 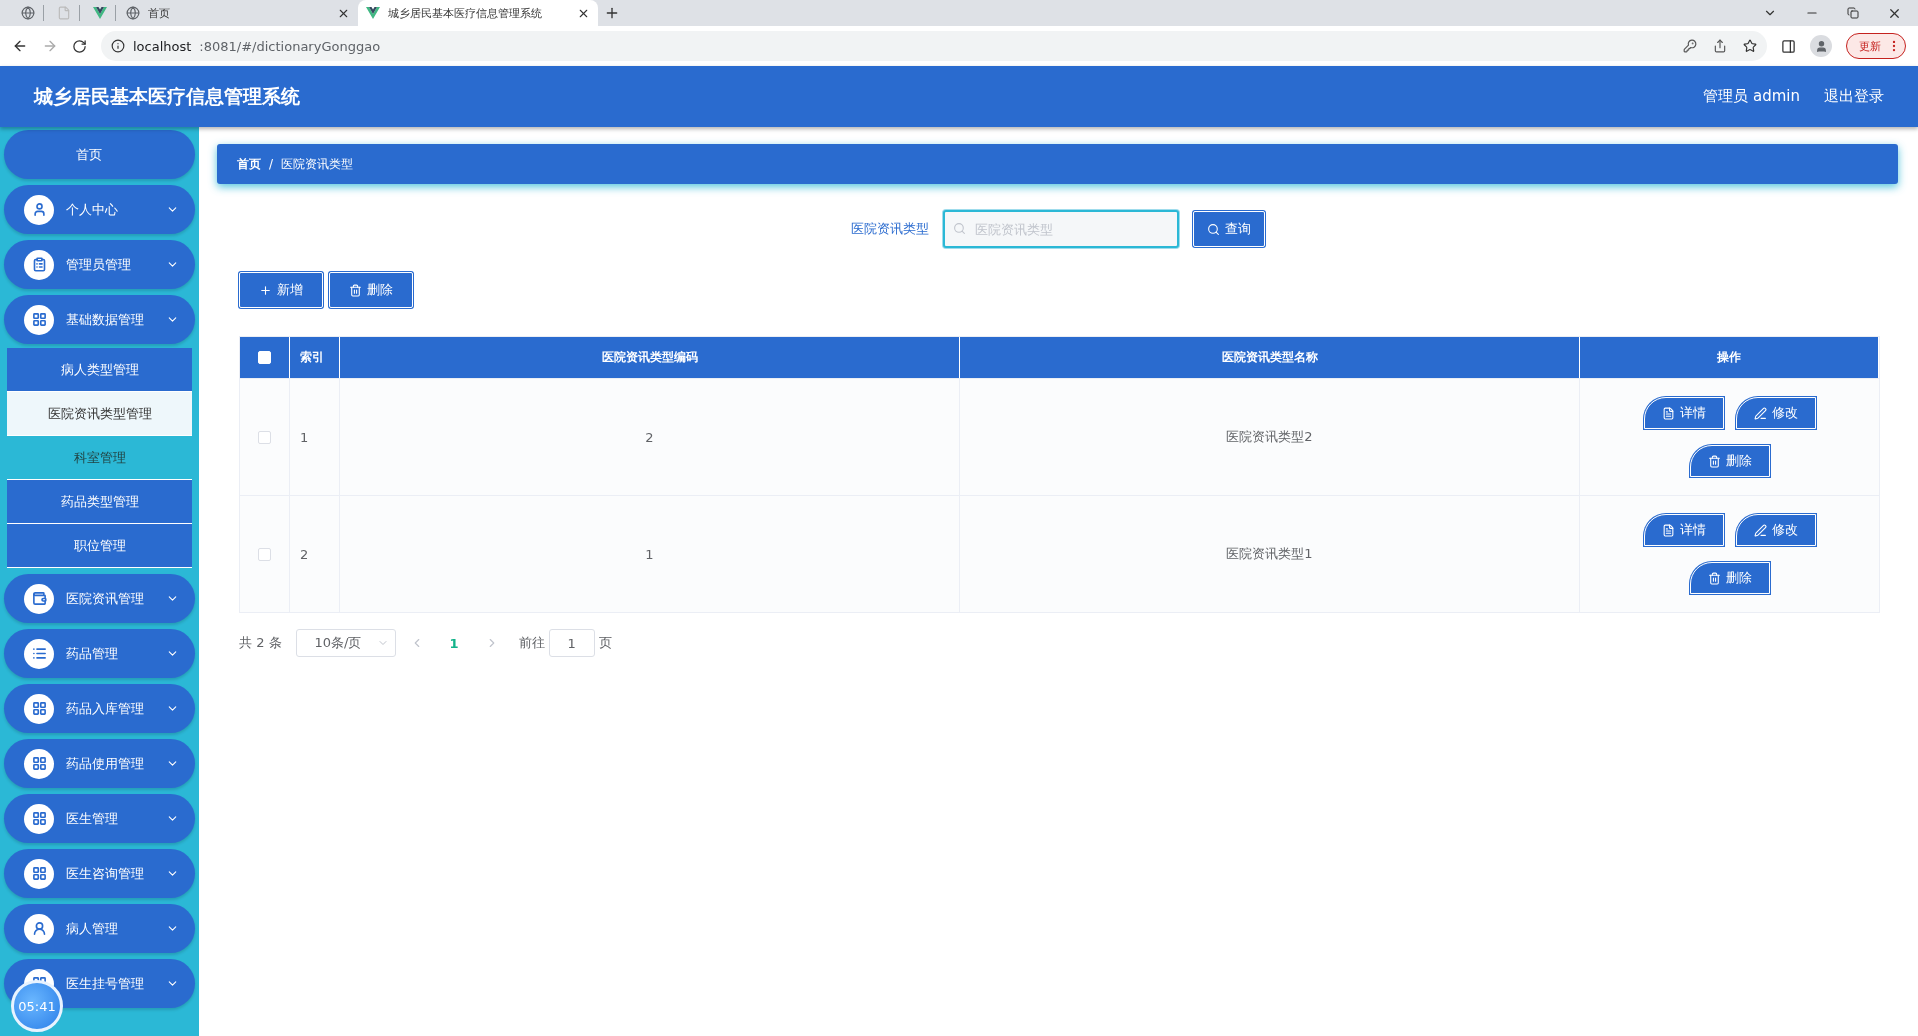 I want to click on table-cell: 医院资讯类型2, so click(x=1270, y=437).